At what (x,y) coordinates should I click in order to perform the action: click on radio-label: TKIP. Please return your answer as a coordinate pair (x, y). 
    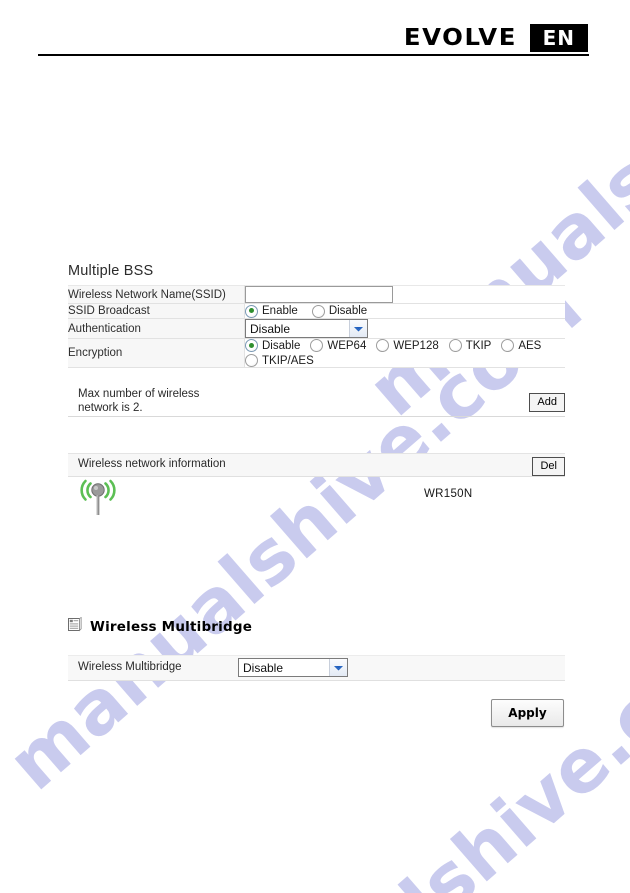
    Looking at the image, I should click on (478, 345).